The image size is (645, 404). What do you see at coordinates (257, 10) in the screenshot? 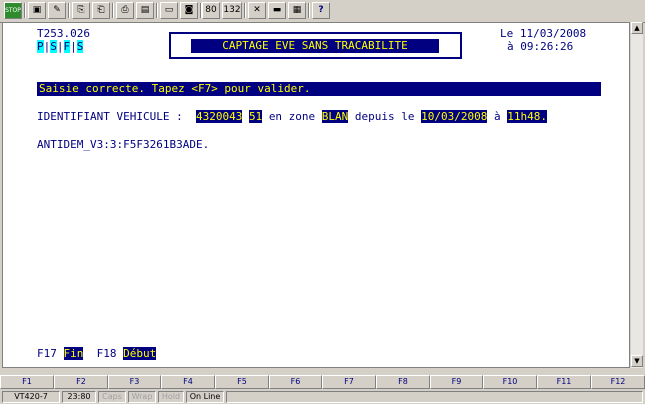
I see `settings-icon: ✕` at bounding box center [257, 10].